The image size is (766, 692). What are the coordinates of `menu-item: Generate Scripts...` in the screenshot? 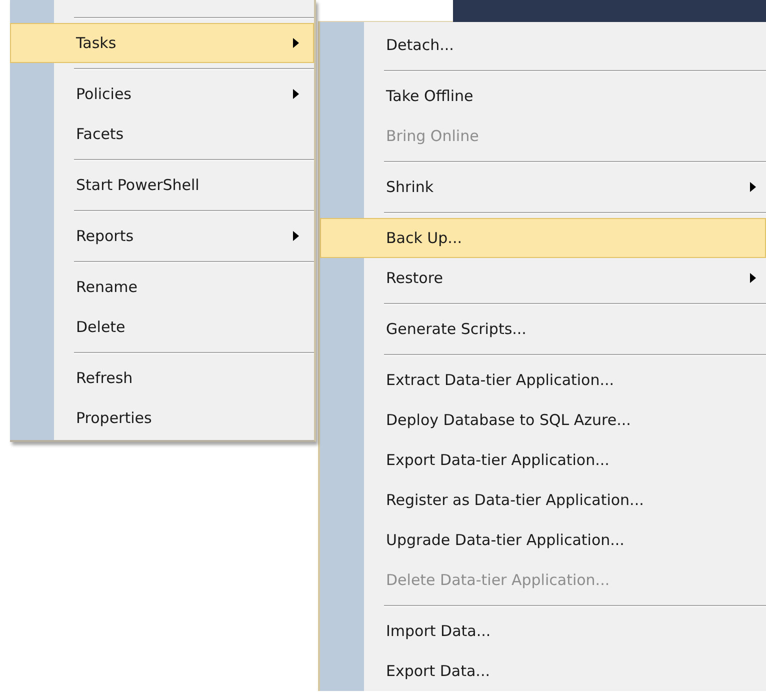 It's located at (543, 329).